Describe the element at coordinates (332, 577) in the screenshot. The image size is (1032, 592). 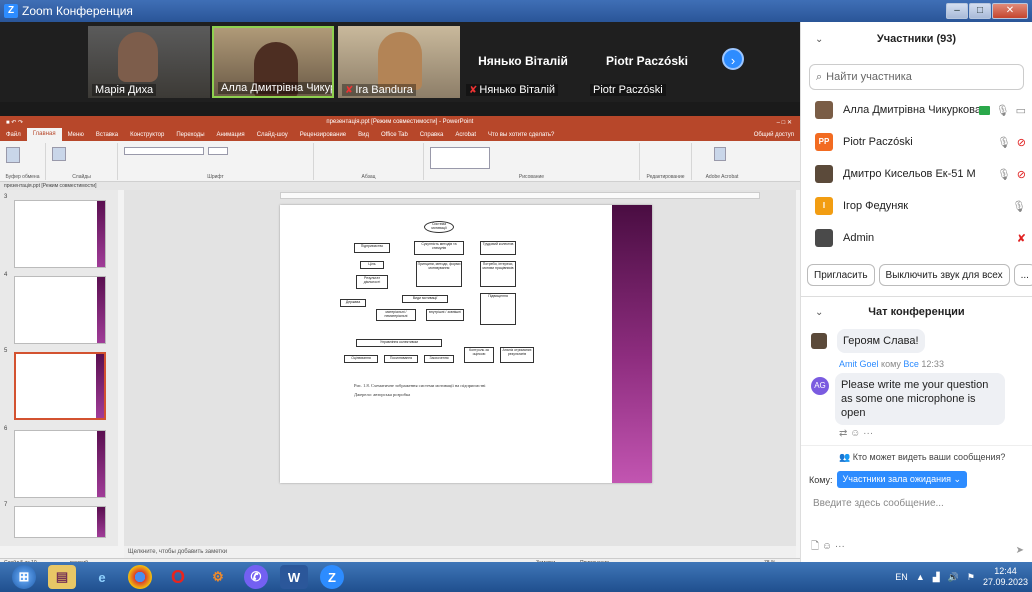
I see `zoom-taskbar-icon: Z` at that location.